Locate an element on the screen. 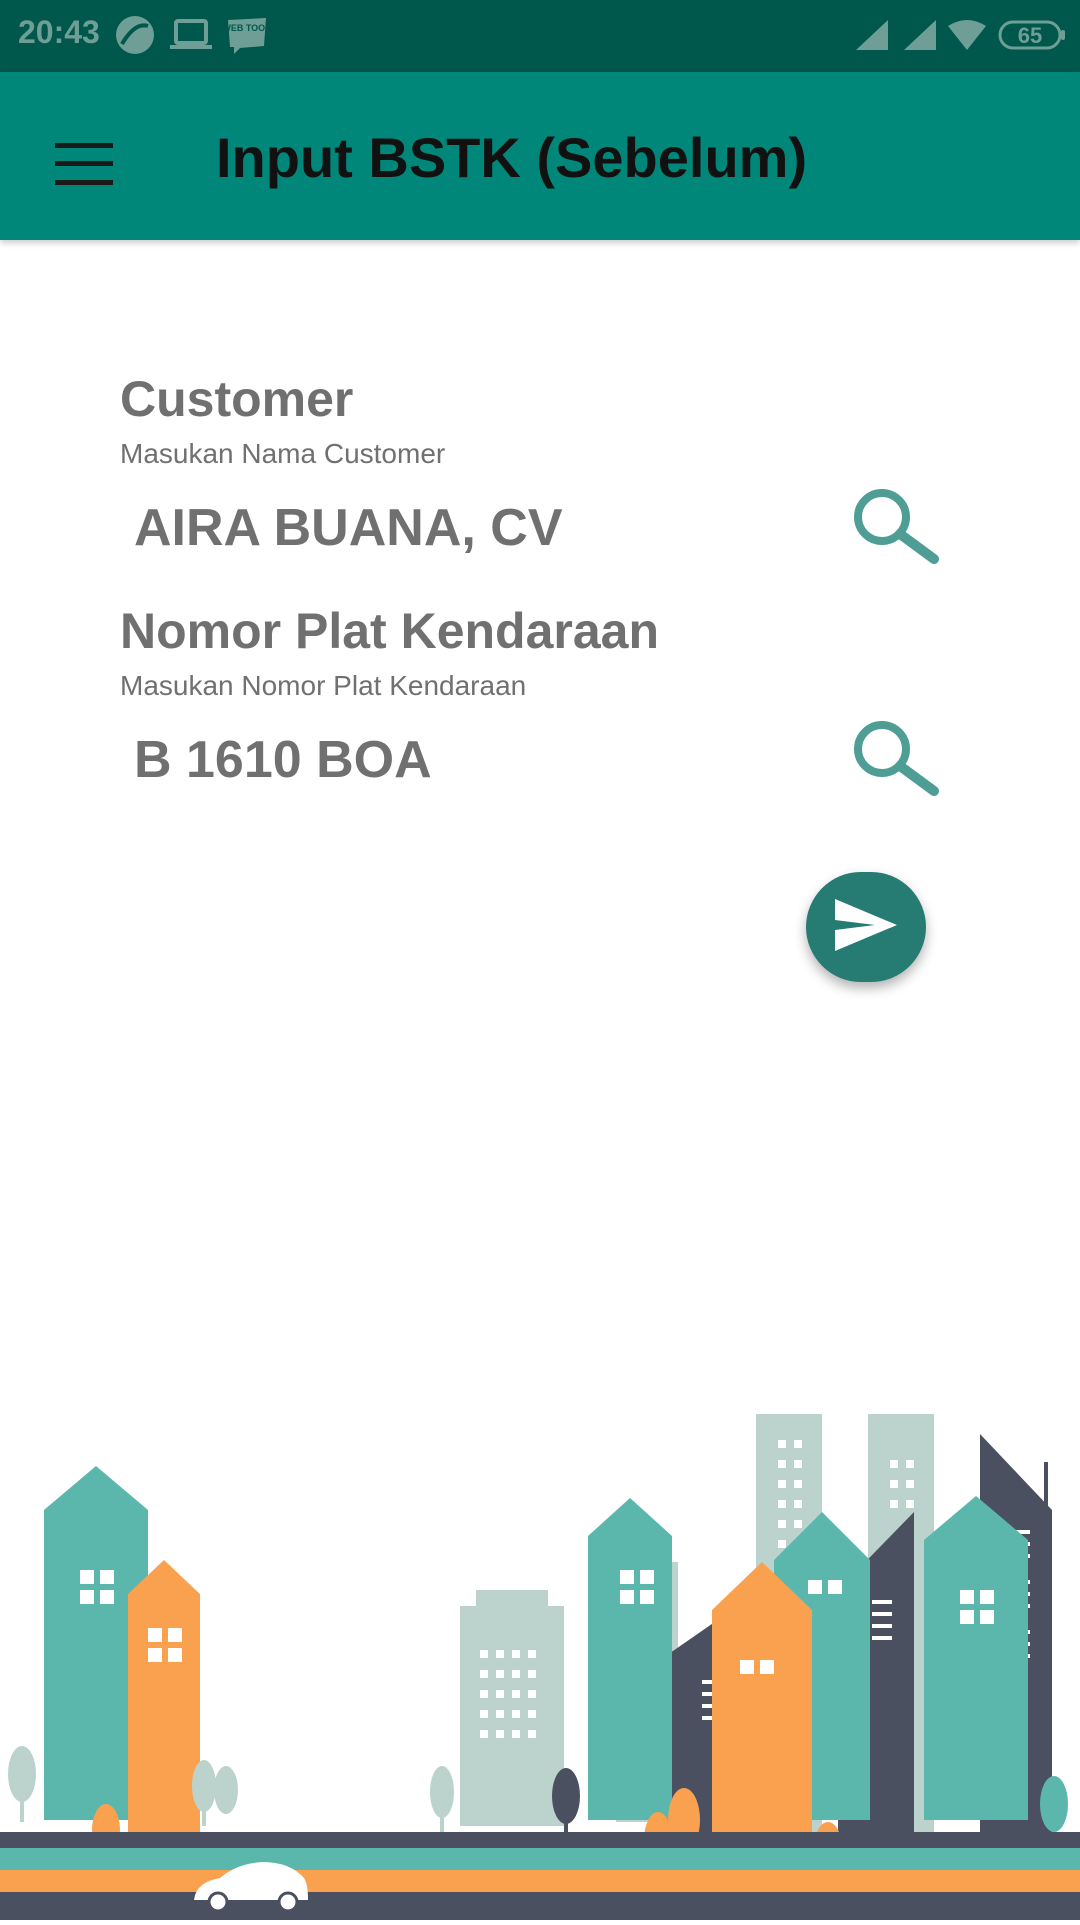  status-time: 20:43 is located at coordinates (59, 32).